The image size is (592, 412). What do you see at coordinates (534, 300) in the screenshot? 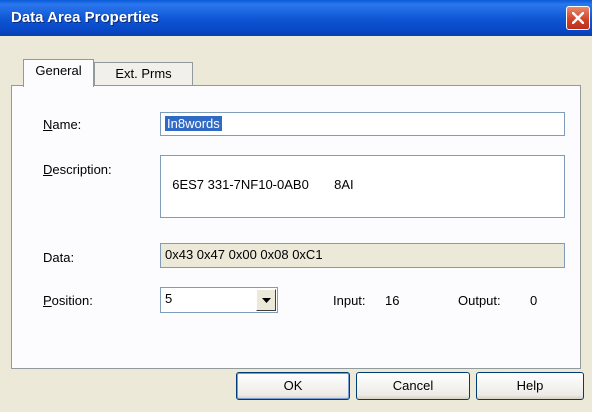
I see `output-value: 0` at bounding box center [534, 300].